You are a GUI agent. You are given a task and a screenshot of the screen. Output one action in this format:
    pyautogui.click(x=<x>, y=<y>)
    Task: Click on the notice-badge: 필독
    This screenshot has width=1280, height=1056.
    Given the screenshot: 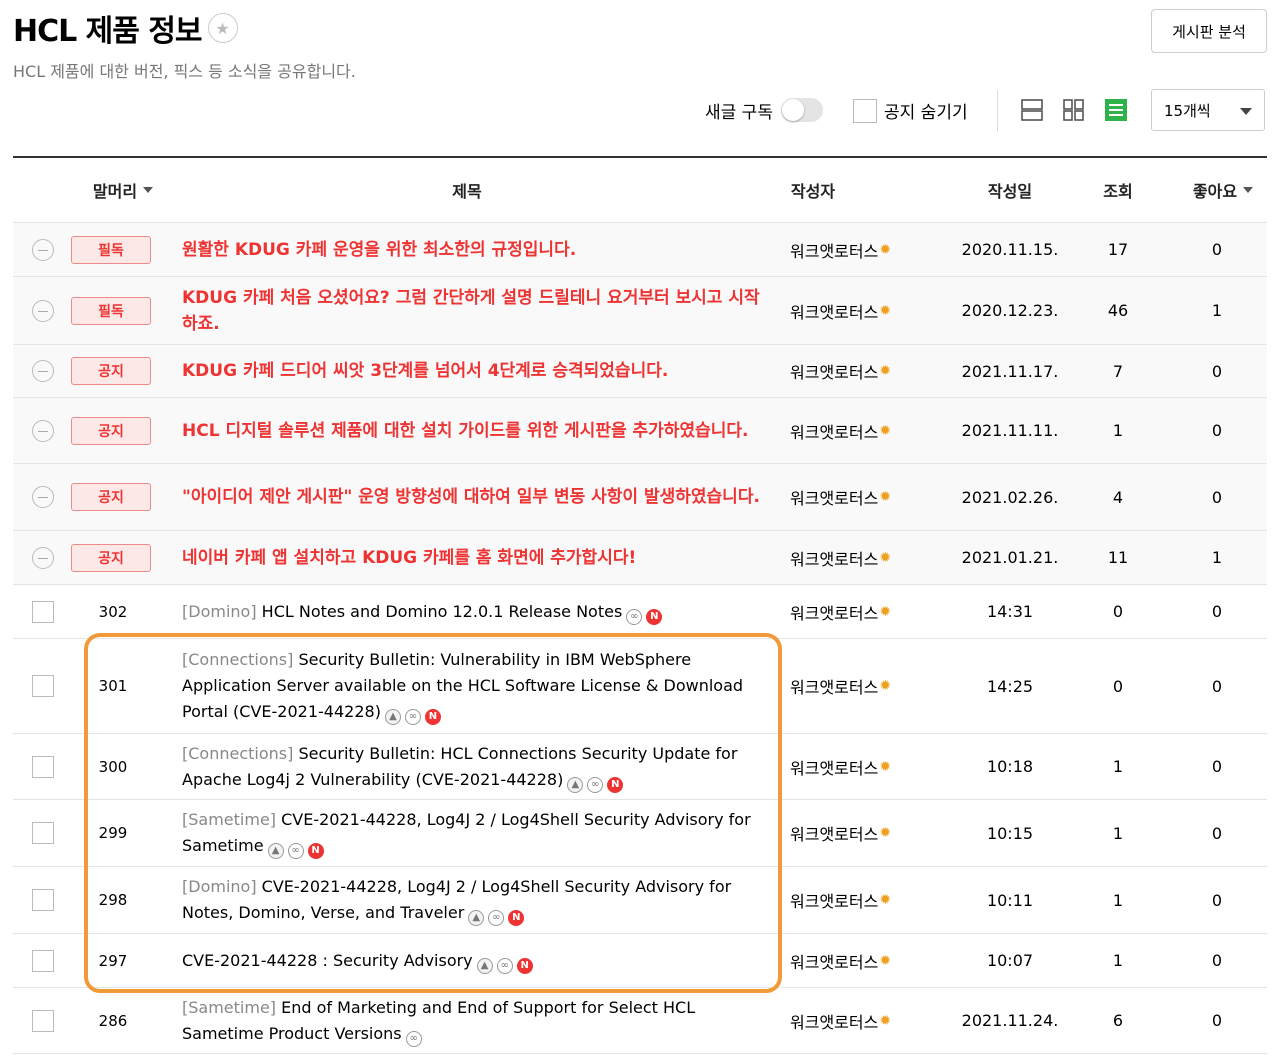 What is the action you would take?
    pyautogui.click(x=111, y=310)
    